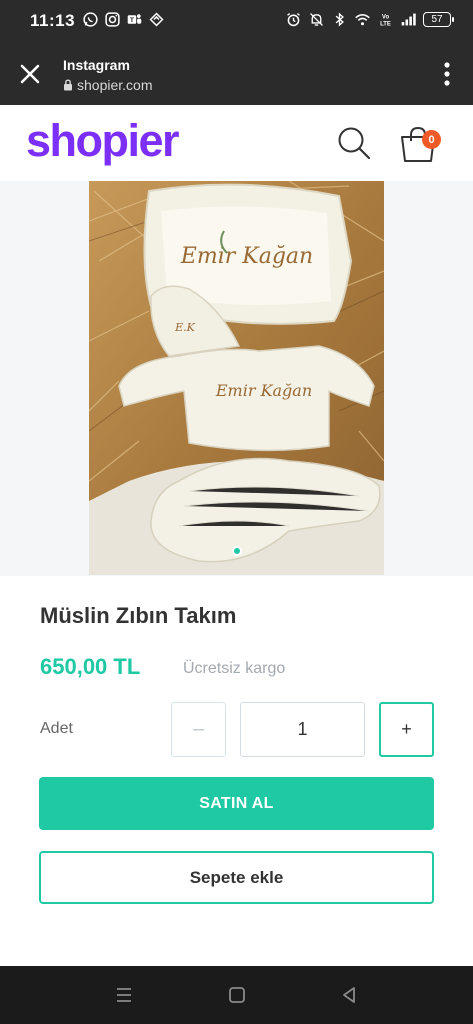 The image size is (473, 1024). Describe the element at coordinates (90, 19) in the screenshot. I see `whatsapp-icon` at that location.